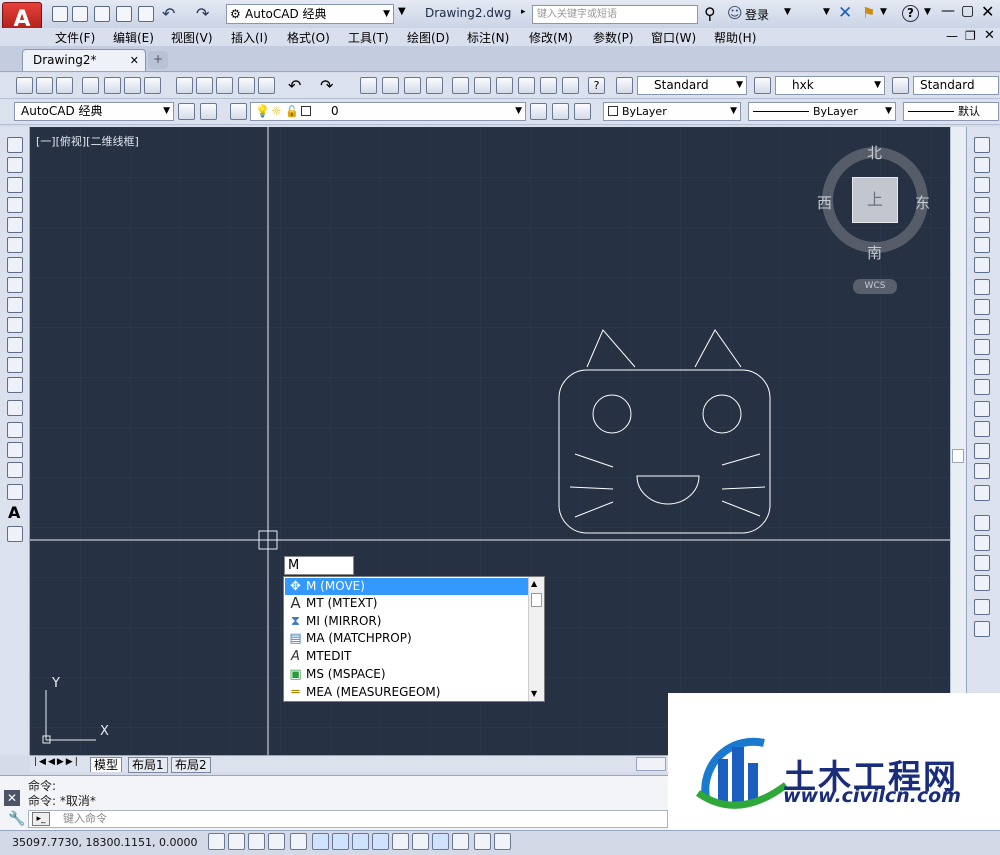  Describe the element at coordinates (406, 656) in the screenshot. I see `suggestion-mtedit: A MTEDIT` at that location.